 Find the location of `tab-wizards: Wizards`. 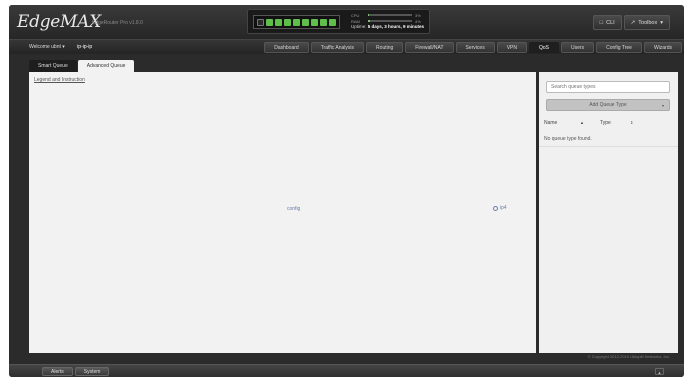

tab-wizards: Wizards is located at coordinates (662, 47).